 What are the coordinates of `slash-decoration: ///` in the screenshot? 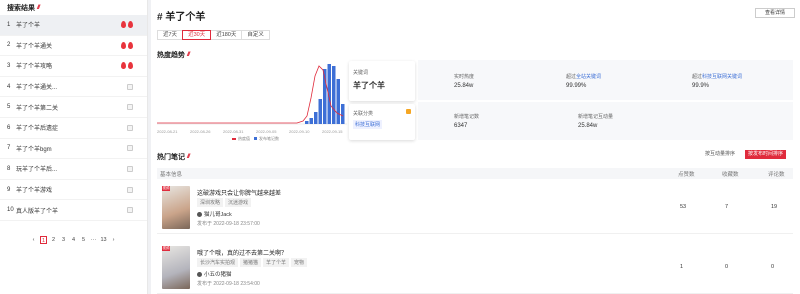 It's located at (188, 157).